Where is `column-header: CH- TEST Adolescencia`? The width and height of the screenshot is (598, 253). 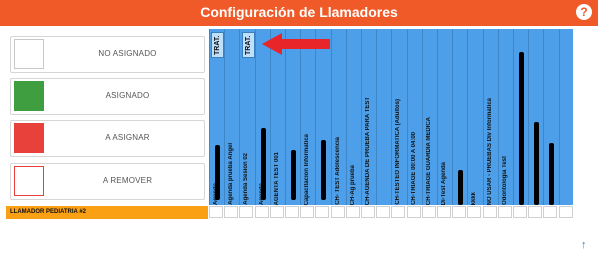 column-header: CH- TEST Adolescencia is located at coordinates (338, 171).